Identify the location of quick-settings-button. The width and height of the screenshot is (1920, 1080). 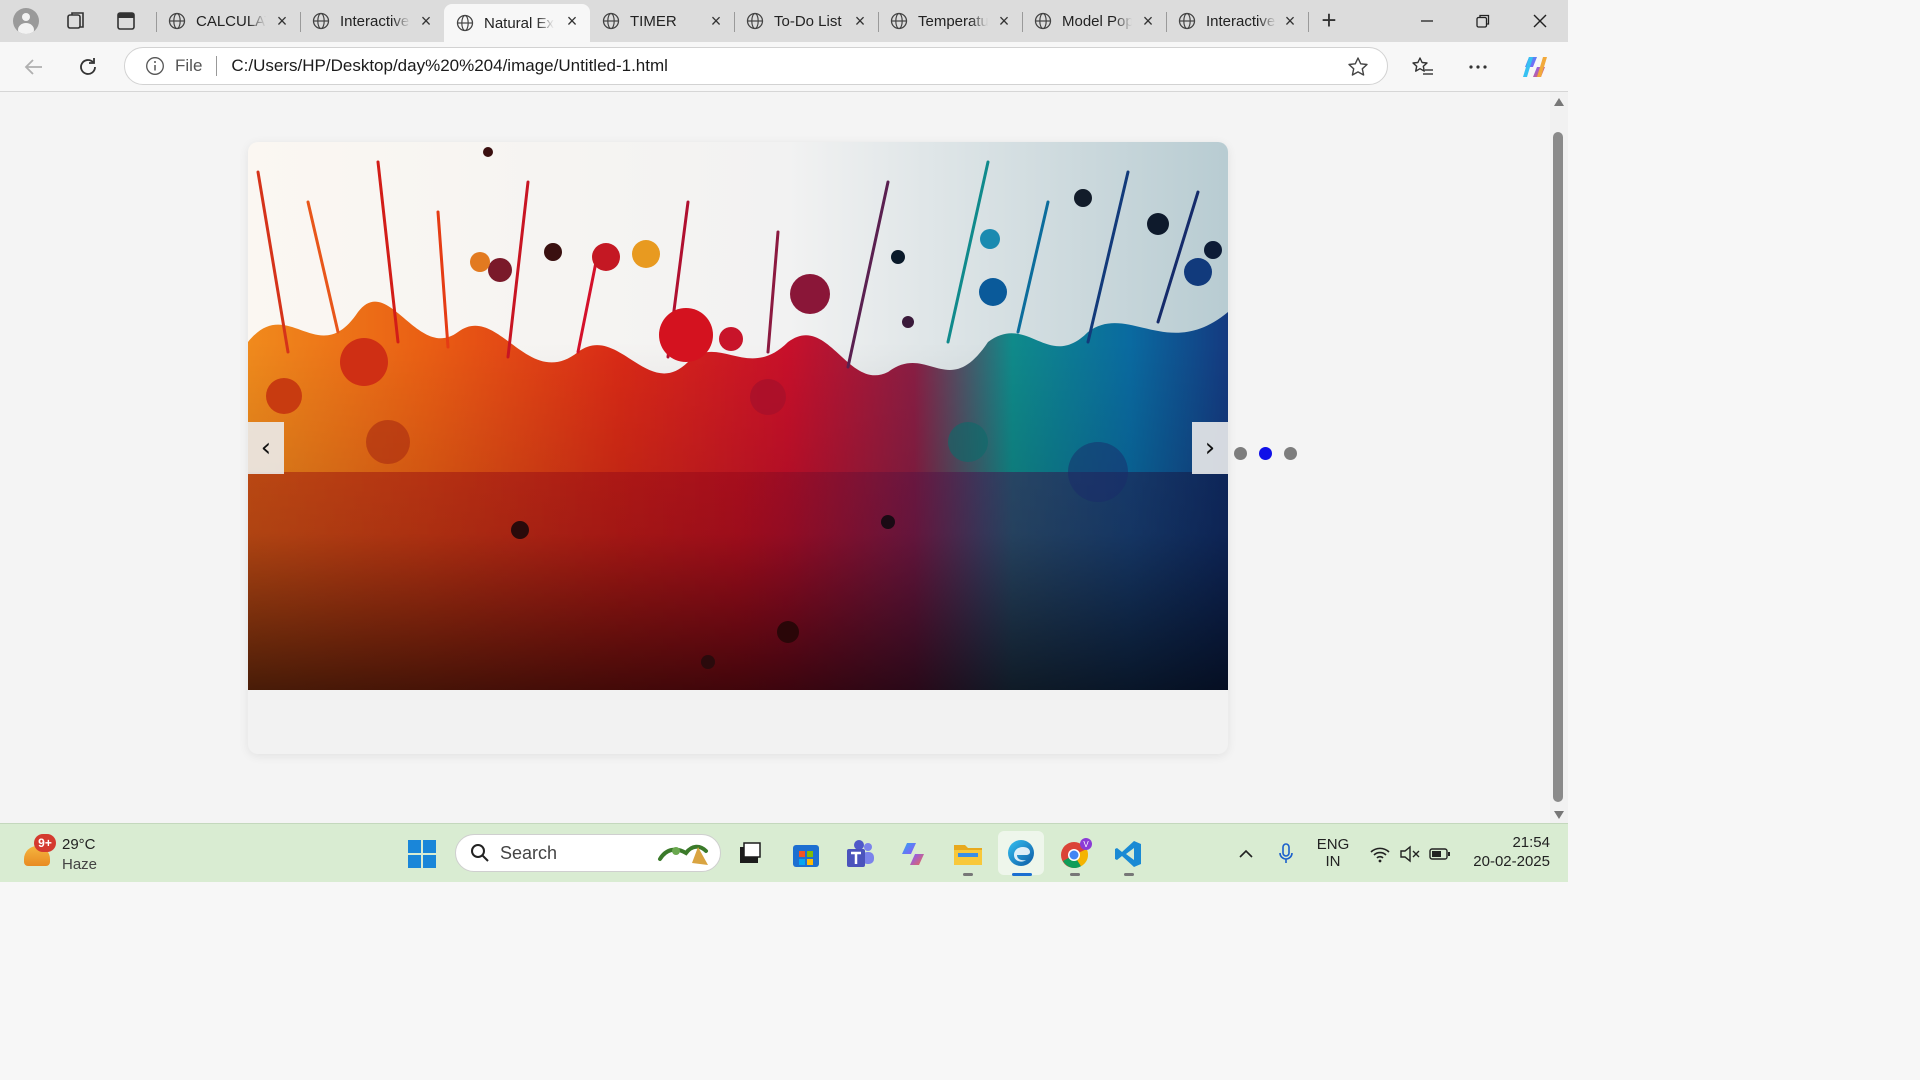
(1410, 854).